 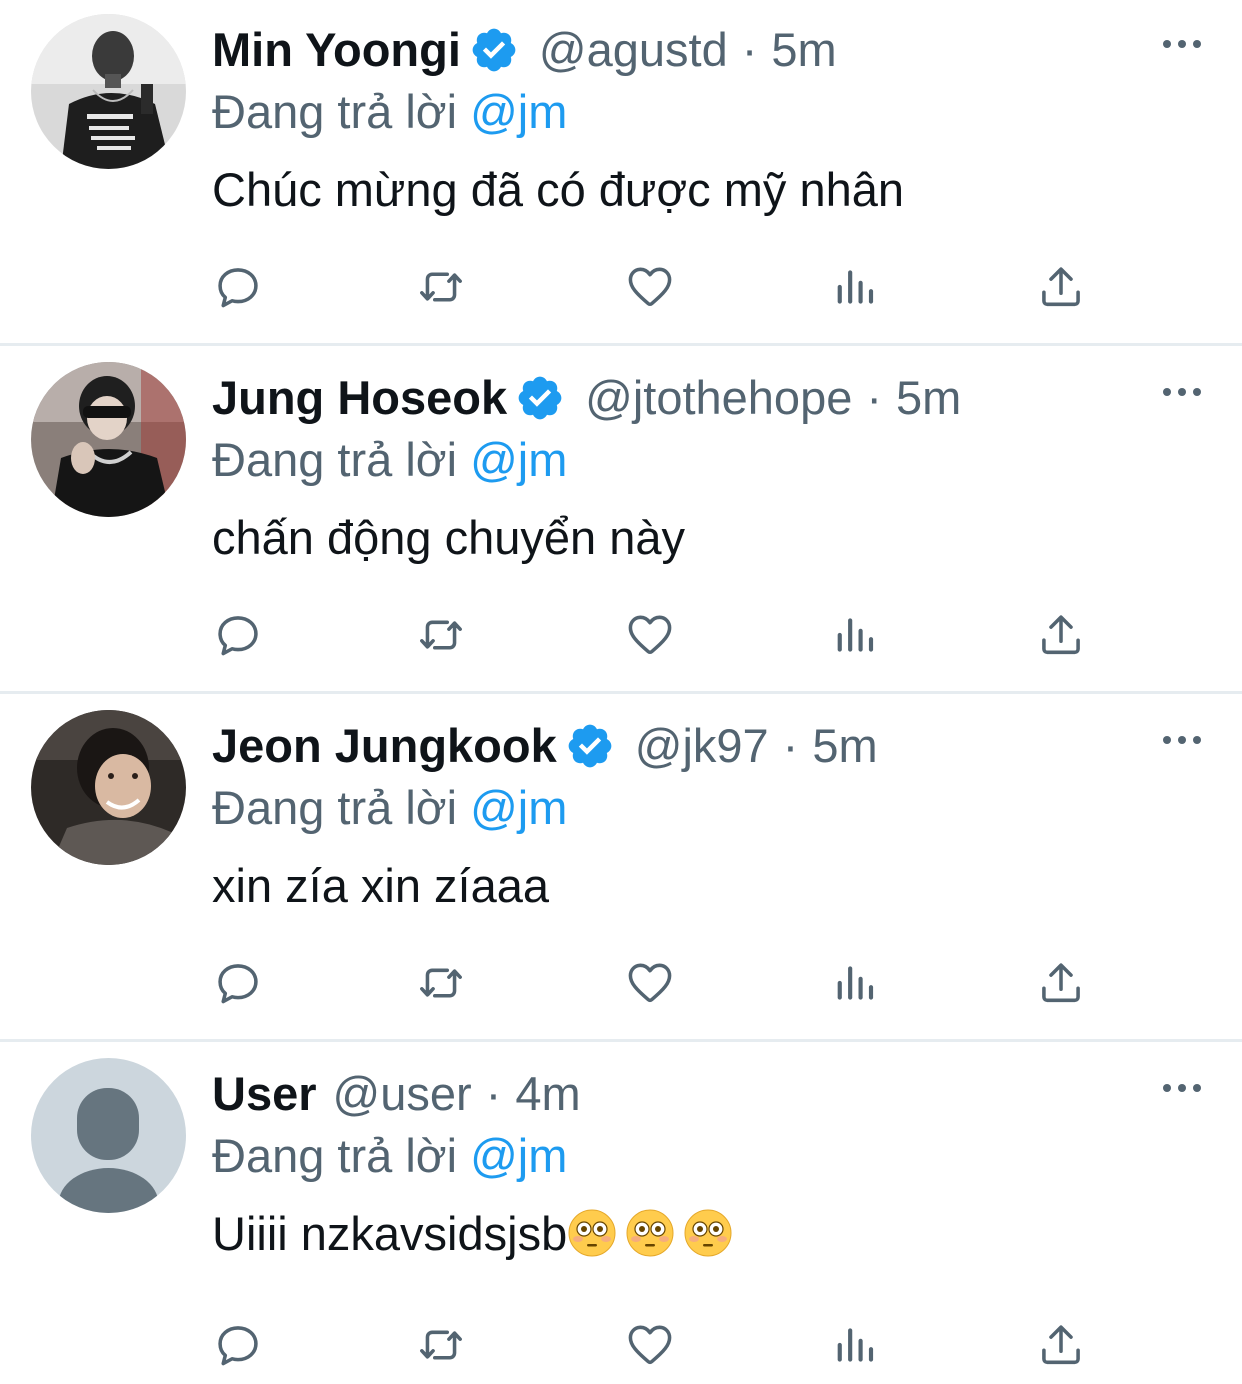 What do you see at coordinates (402, 1094) in the screenshot?
I see `user-handle: @user` at bounding box center [402, 1094].